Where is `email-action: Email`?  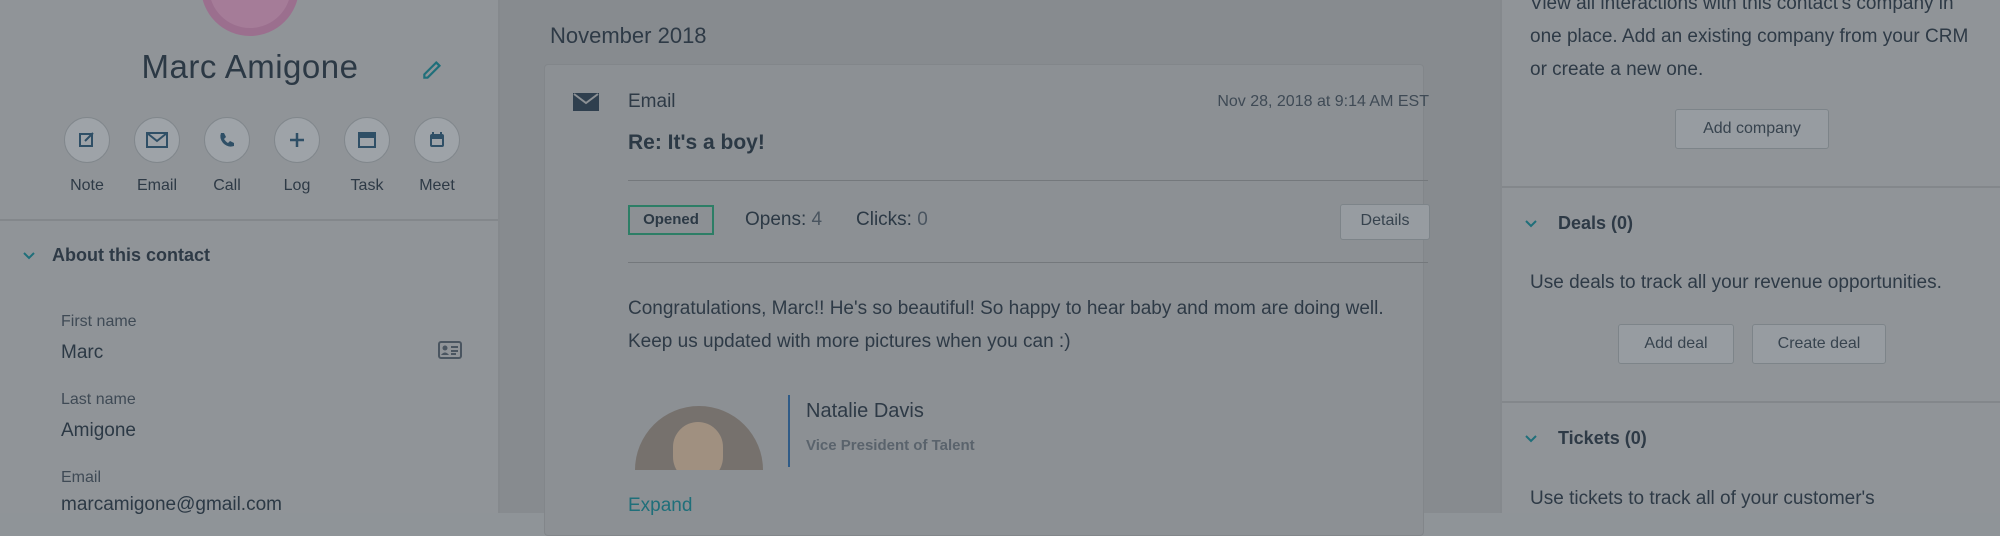 email-action: Email is located at coordinates (157, 156).